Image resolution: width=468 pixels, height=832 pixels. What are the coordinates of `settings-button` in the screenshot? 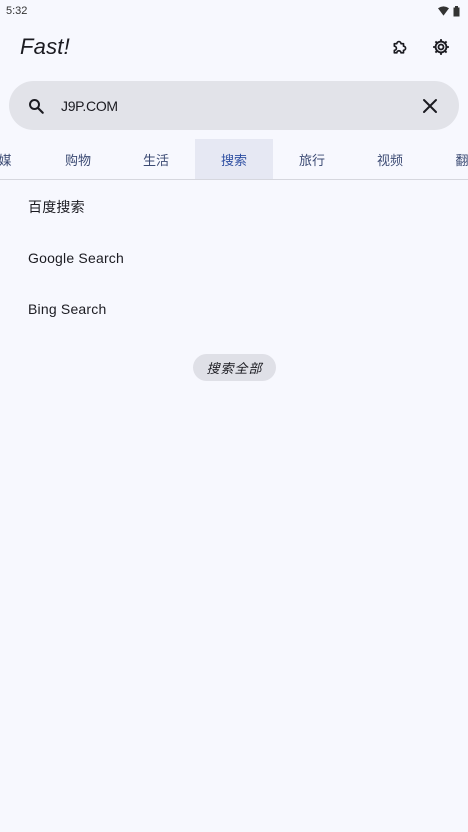 It's located at (441, 47).